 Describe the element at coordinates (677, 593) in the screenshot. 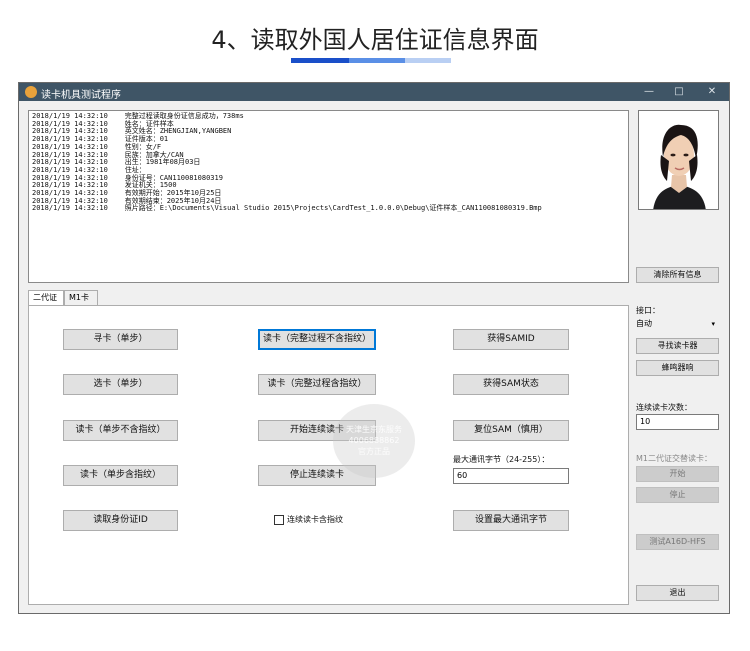

I see `exit-button: 退出` at that location.